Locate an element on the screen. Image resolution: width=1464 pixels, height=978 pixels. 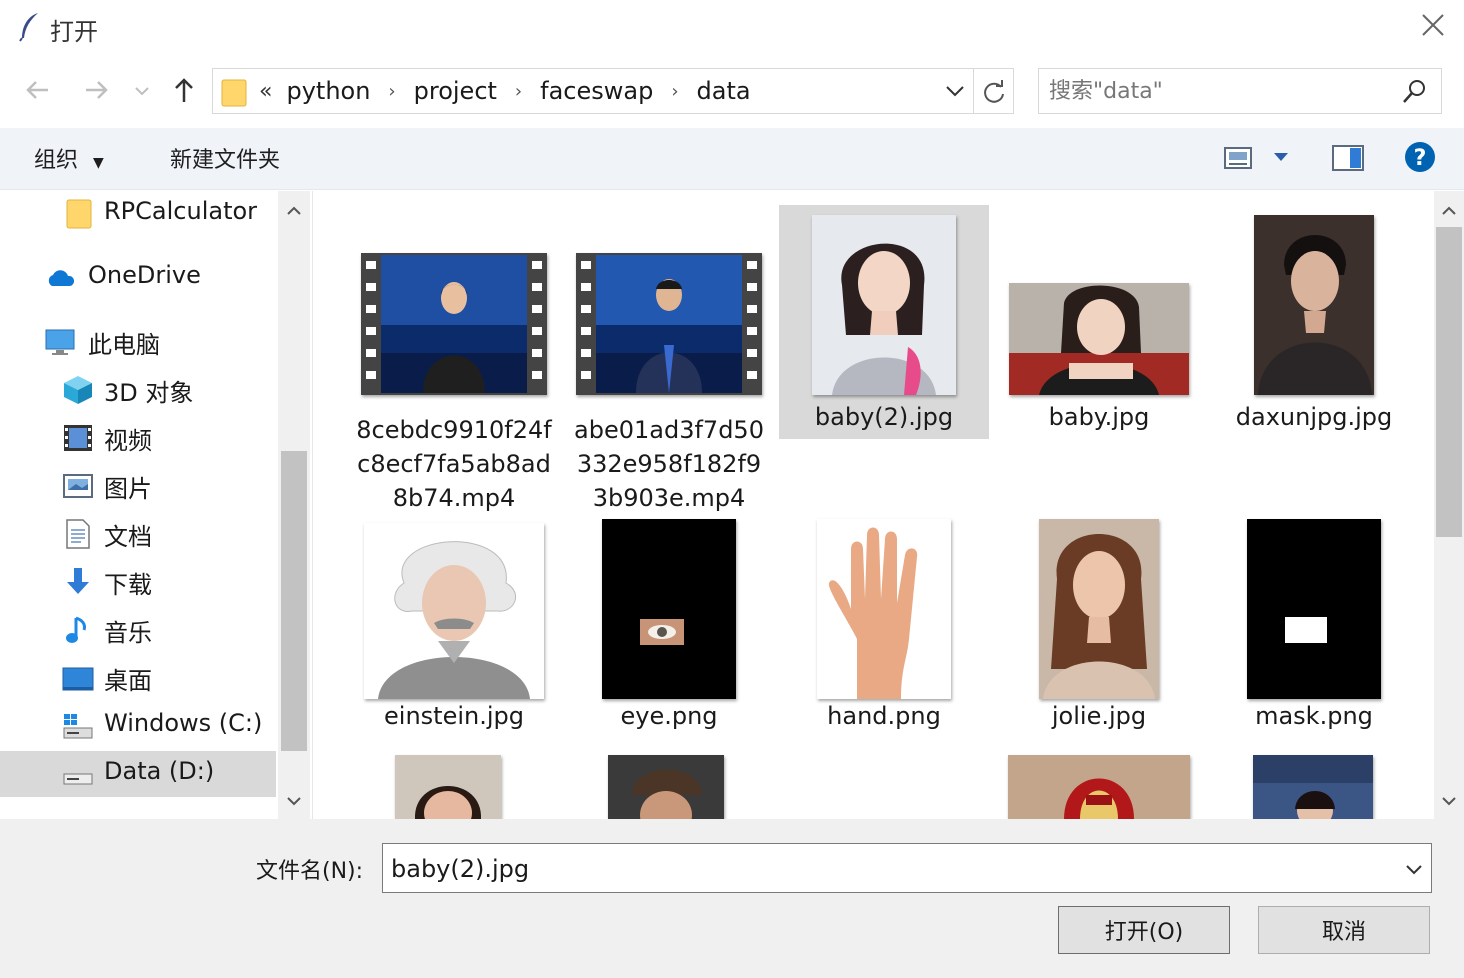
sidebar-item-desktop: 桌面 is located at coordinates (138, 678).